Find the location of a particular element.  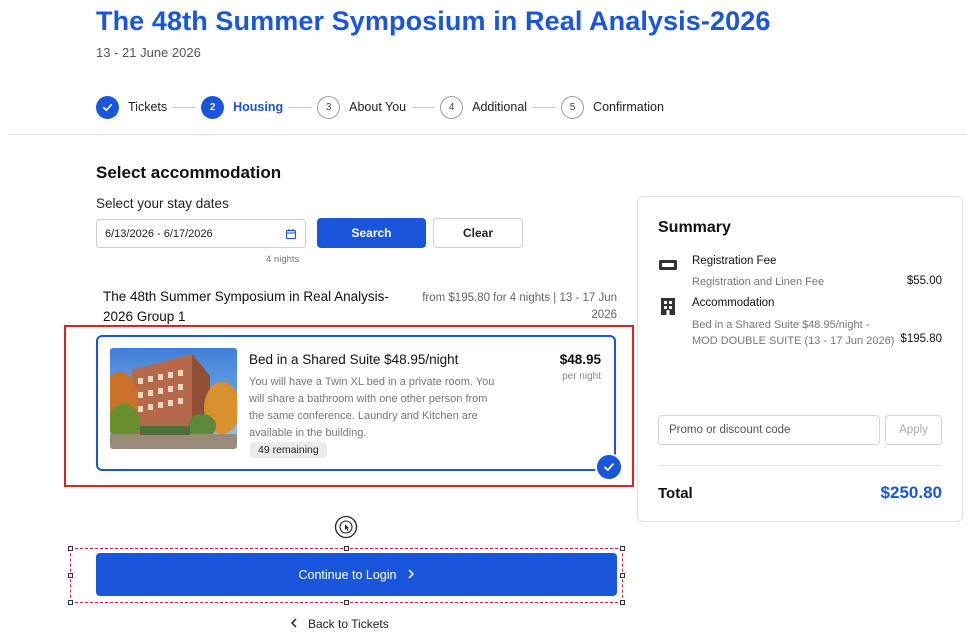

step-number: 5 is located at coordinates (573, 107).